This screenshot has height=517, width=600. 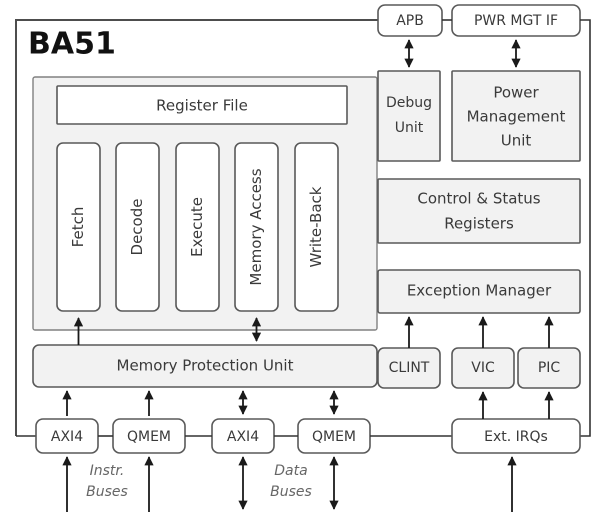 I want to click on qmem-data-port-label: QMEM, so click(x=334, y=437).